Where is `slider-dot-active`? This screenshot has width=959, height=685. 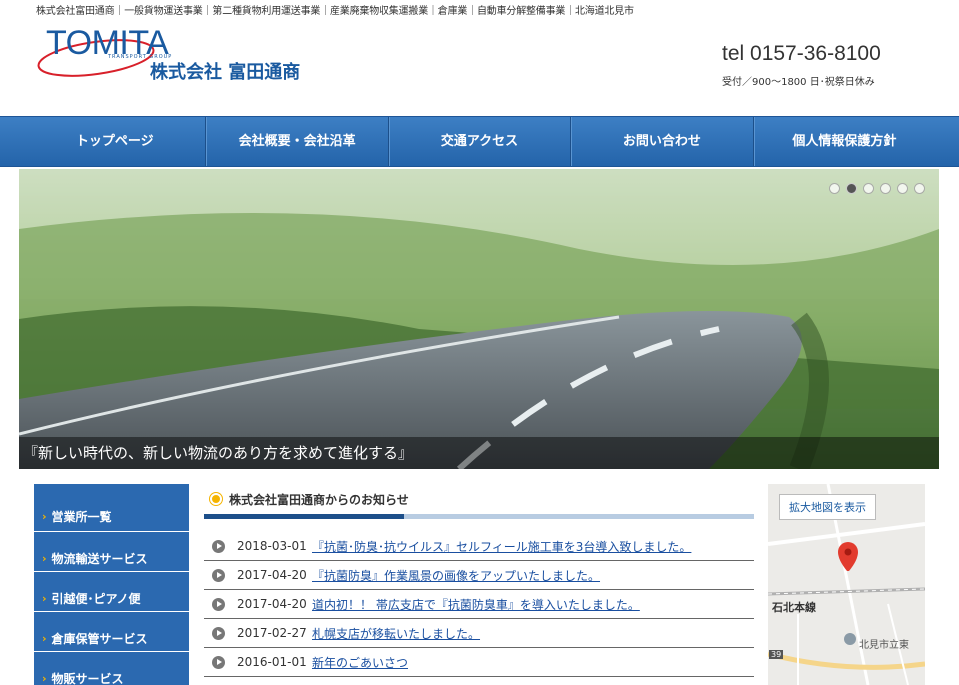 slider-dot-active is located at coordinates (851, 188).